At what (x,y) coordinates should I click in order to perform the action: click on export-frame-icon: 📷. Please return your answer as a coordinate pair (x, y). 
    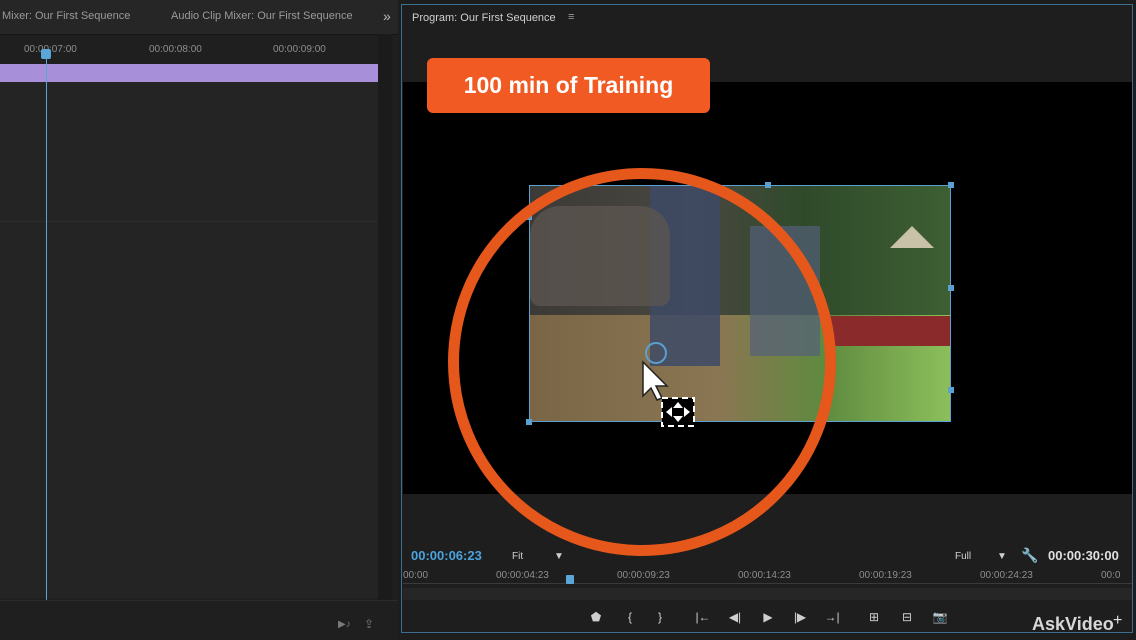
    Looking at the image, I should click on (940, 617).